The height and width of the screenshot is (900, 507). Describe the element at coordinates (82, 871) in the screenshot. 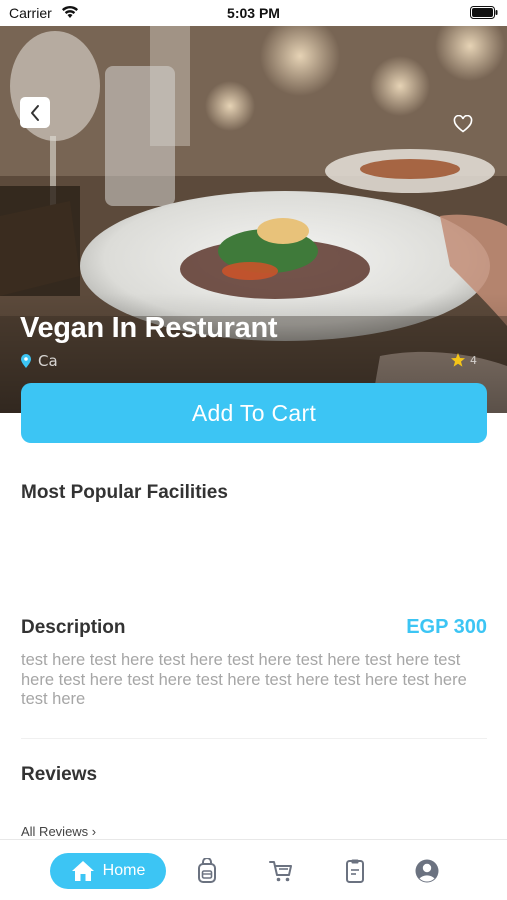

I see `home-icon` at that location.